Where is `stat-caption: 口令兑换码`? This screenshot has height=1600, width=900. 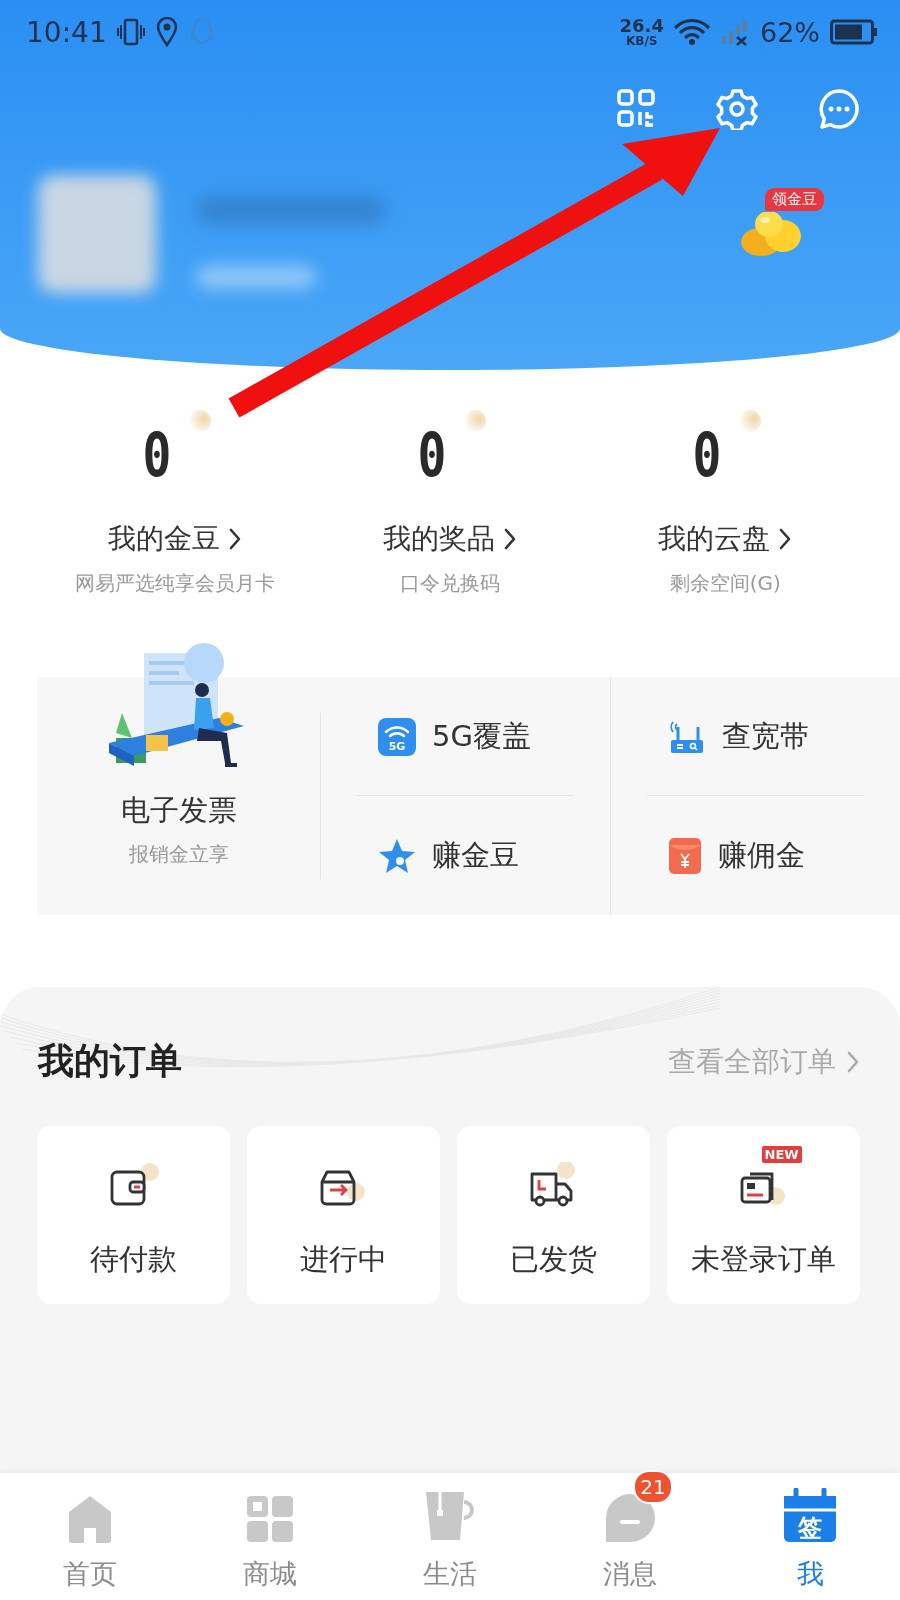
stat-caption: 口令兑换码 is located at coordinates (450, 583).